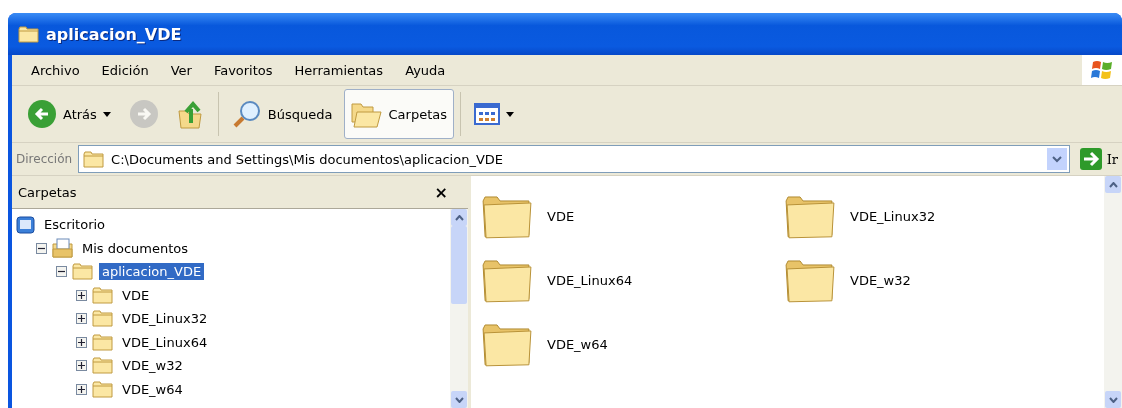 The image size is (1122, 408). What do you see at coordinates (893, 216) in the screenshot?
I see `folder-name: VDE_Linux32` at bounding box center [893, 216].